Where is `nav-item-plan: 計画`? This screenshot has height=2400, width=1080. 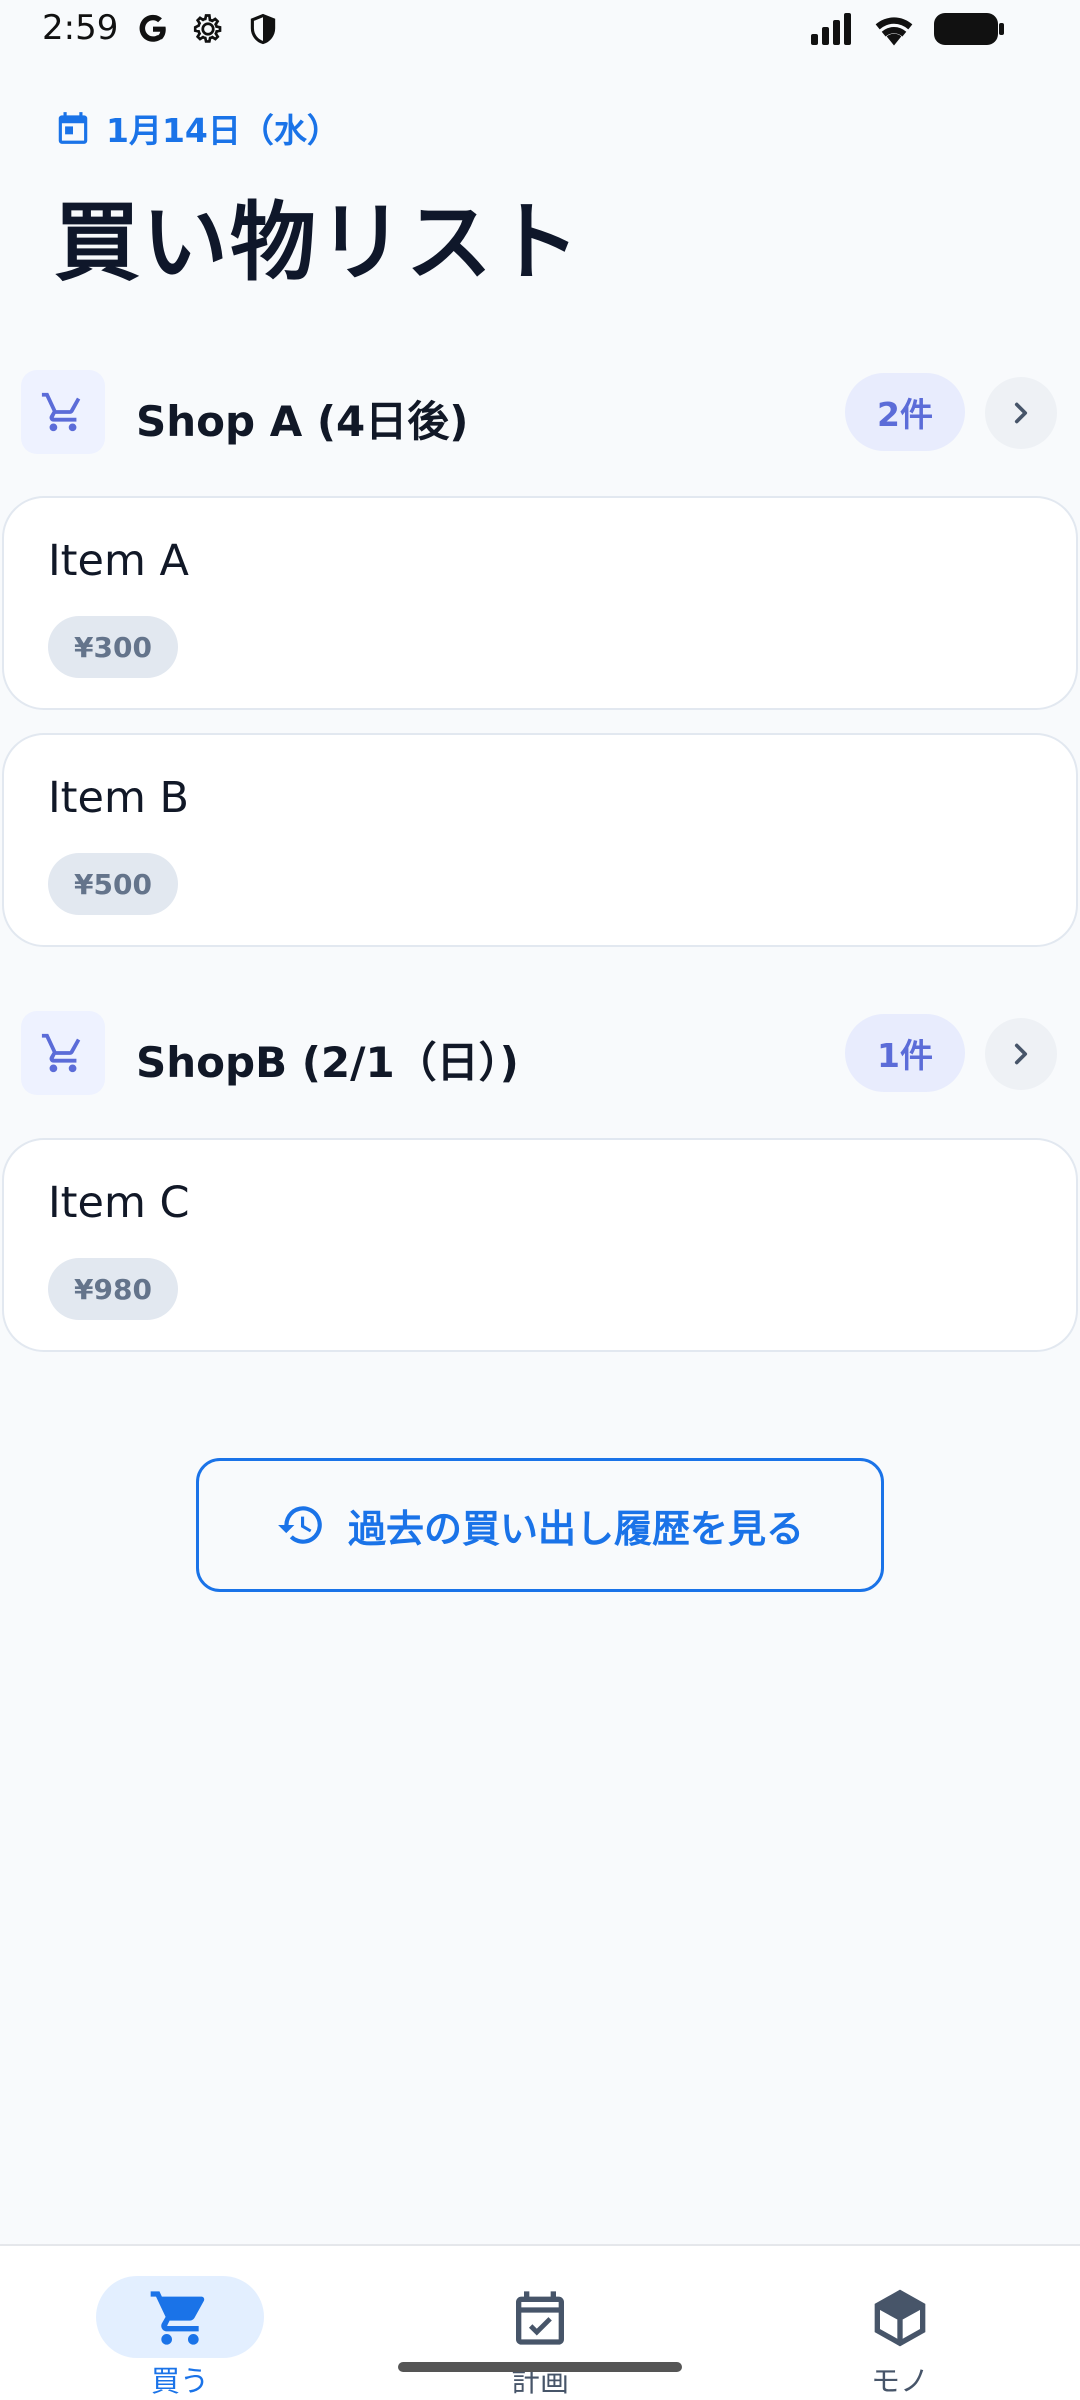
nav-item-plan: 計画 is located at coordinates (540, 2323).